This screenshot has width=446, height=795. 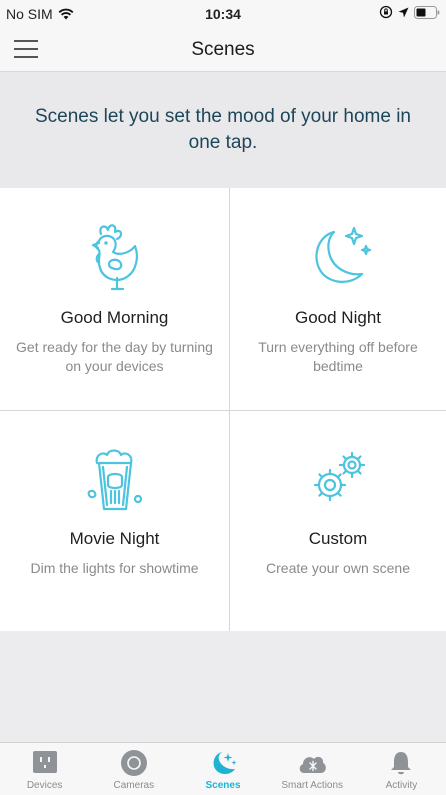 I want to click on scene-card-custom: Custom Create your own scene, so click(x=338, y=521).